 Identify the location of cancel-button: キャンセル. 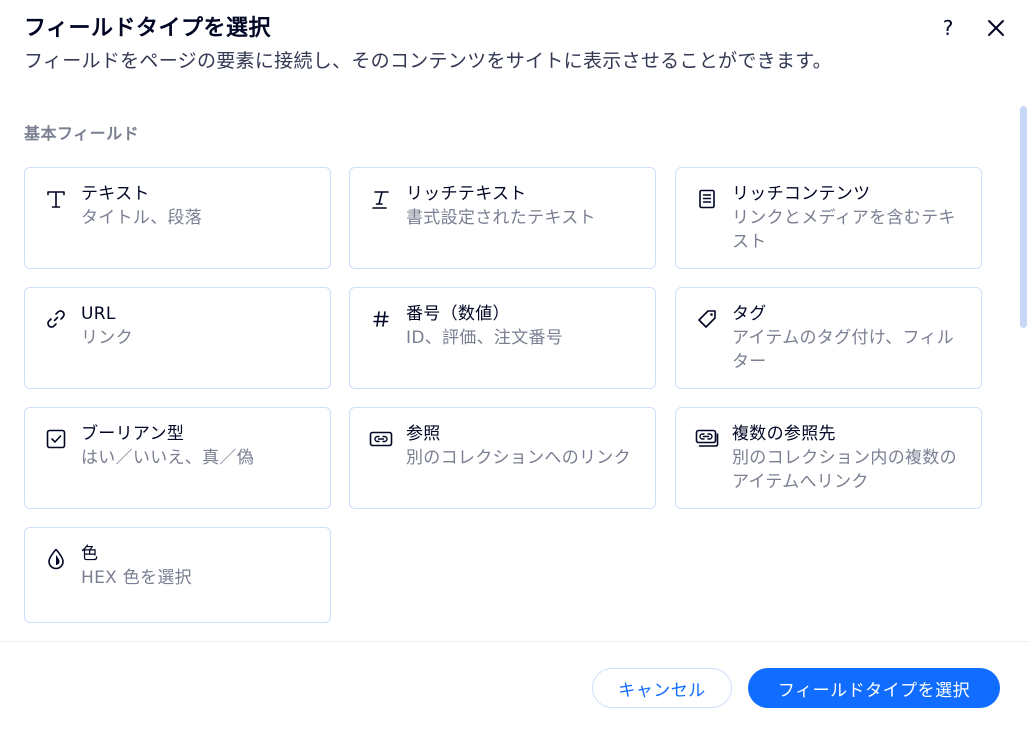
(662, 688).